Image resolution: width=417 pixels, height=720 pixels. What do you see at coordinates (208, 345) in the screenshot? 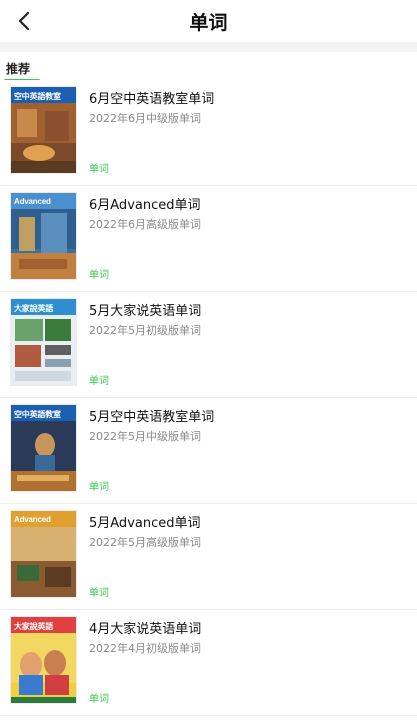
I see `list-item: 大家說英語 5月大家说英语单词 2022年5月初级版单词 单词` at bounding box center [208, 345].